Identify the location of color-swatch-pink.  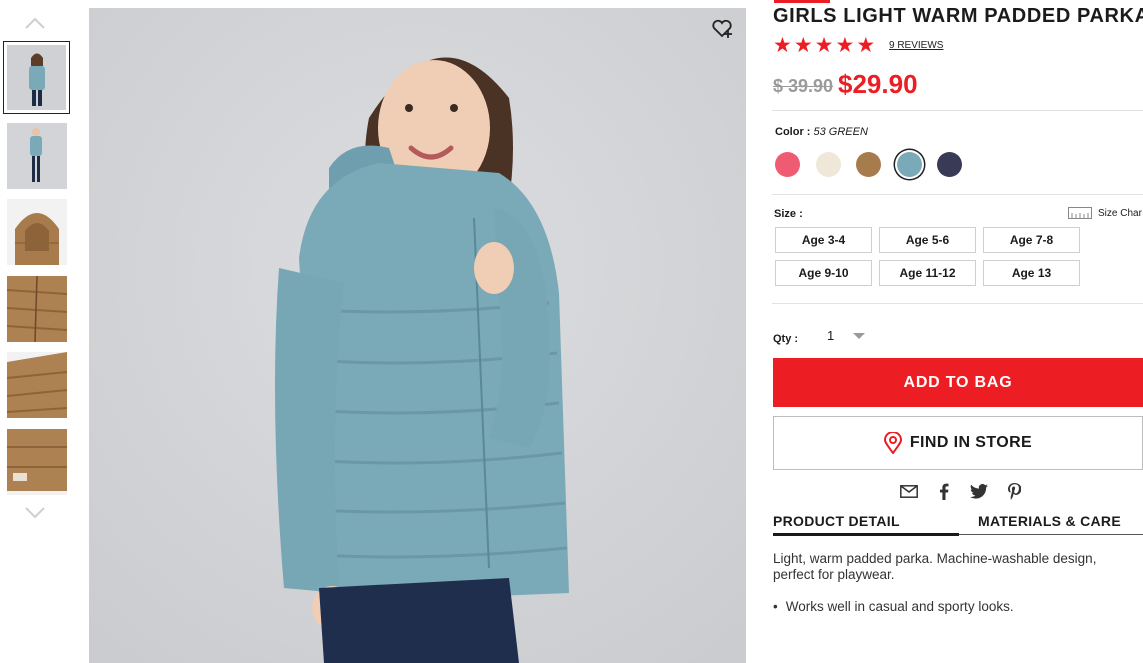
(787, 164).